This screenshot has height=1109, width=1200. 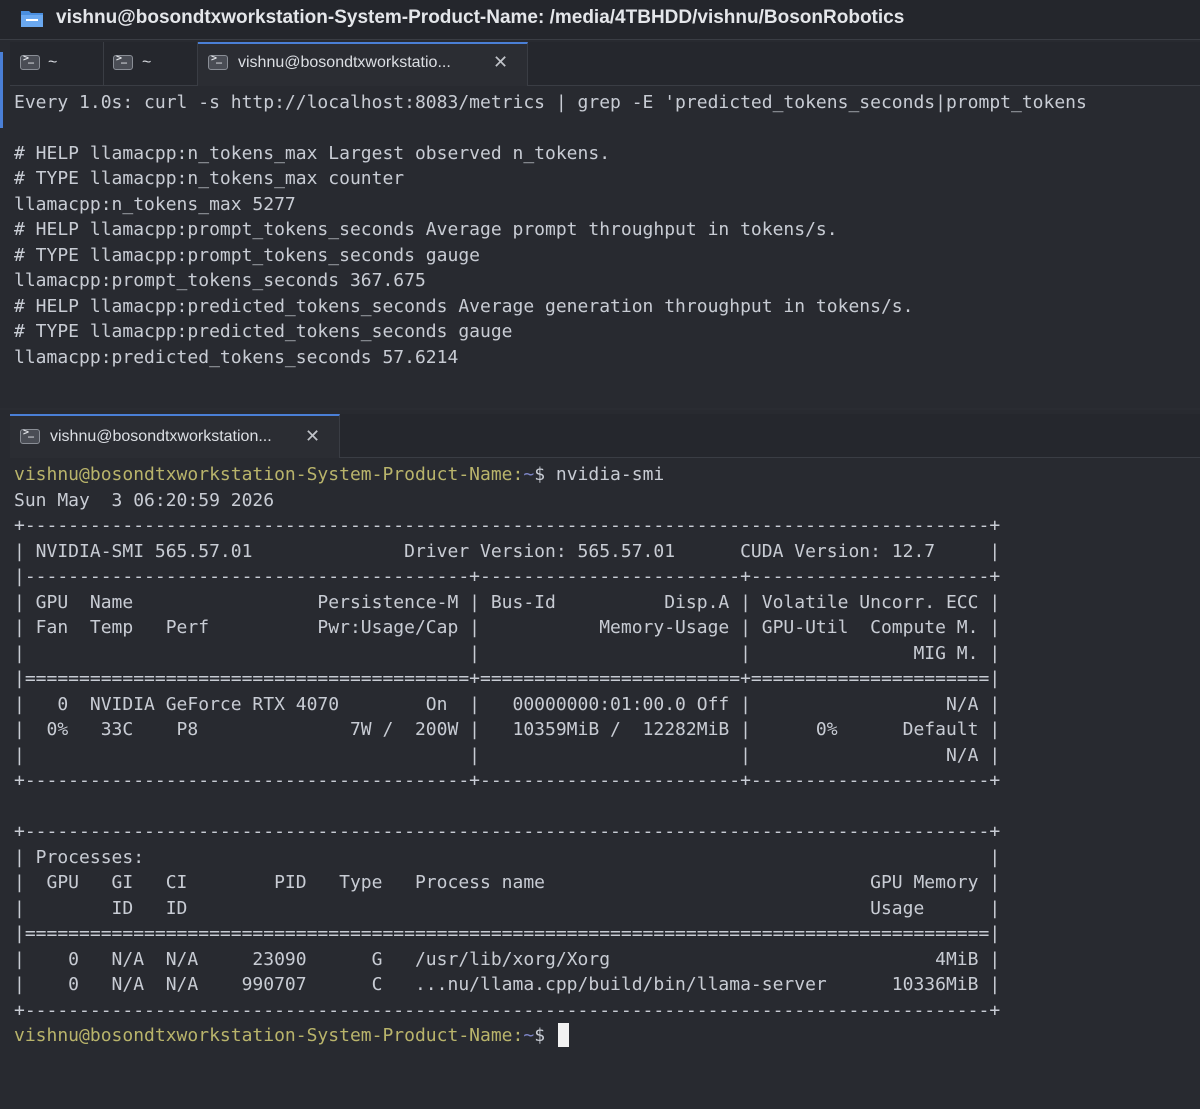 I want to click on terminal-line: | ID ID Usage |, so click(x=507, y=908).